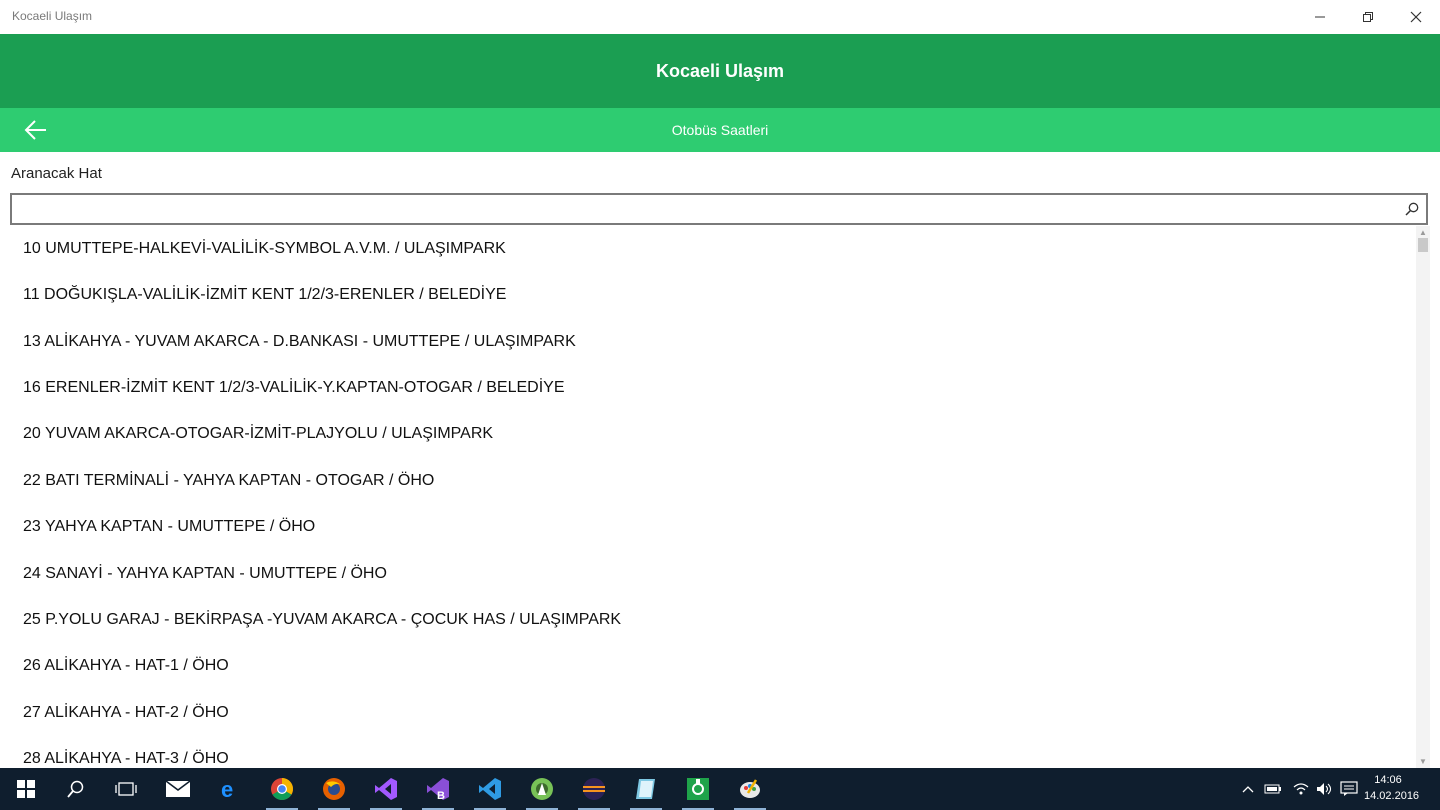  I want to click on window-title-bar: Kocaeli Ulaşım, so click(720, 17).